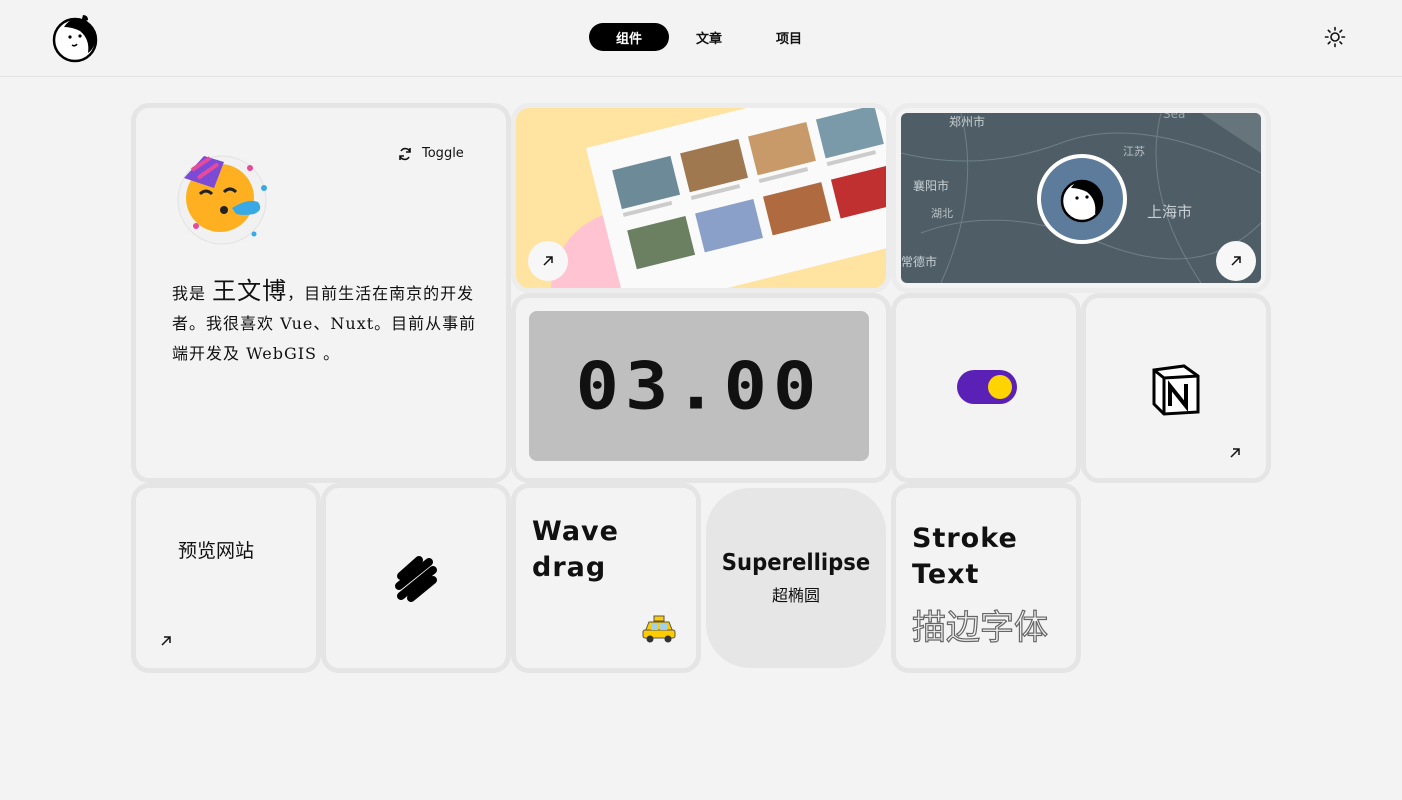 This screenshot has width=1402, height=800. I want to click on stroke-text-title: Stroke Text, so click(965, 557).